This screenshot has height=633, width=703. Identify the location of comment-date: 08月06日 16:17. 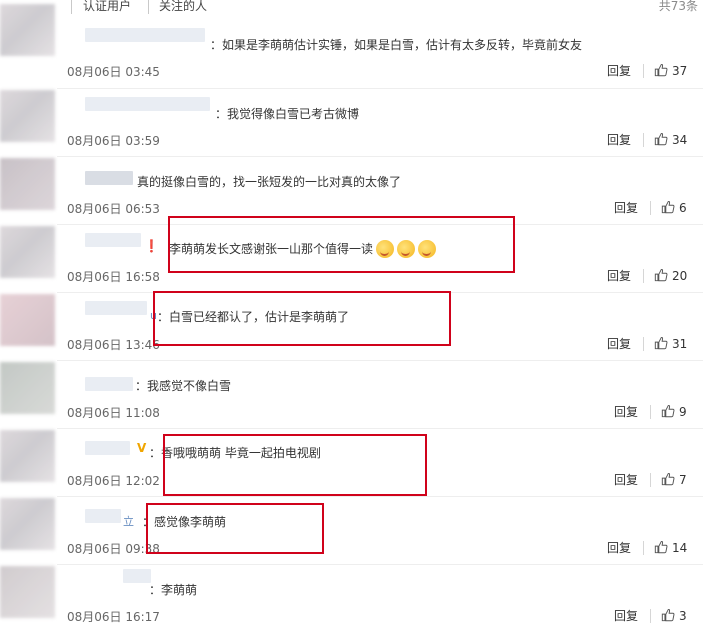
(113, 617).